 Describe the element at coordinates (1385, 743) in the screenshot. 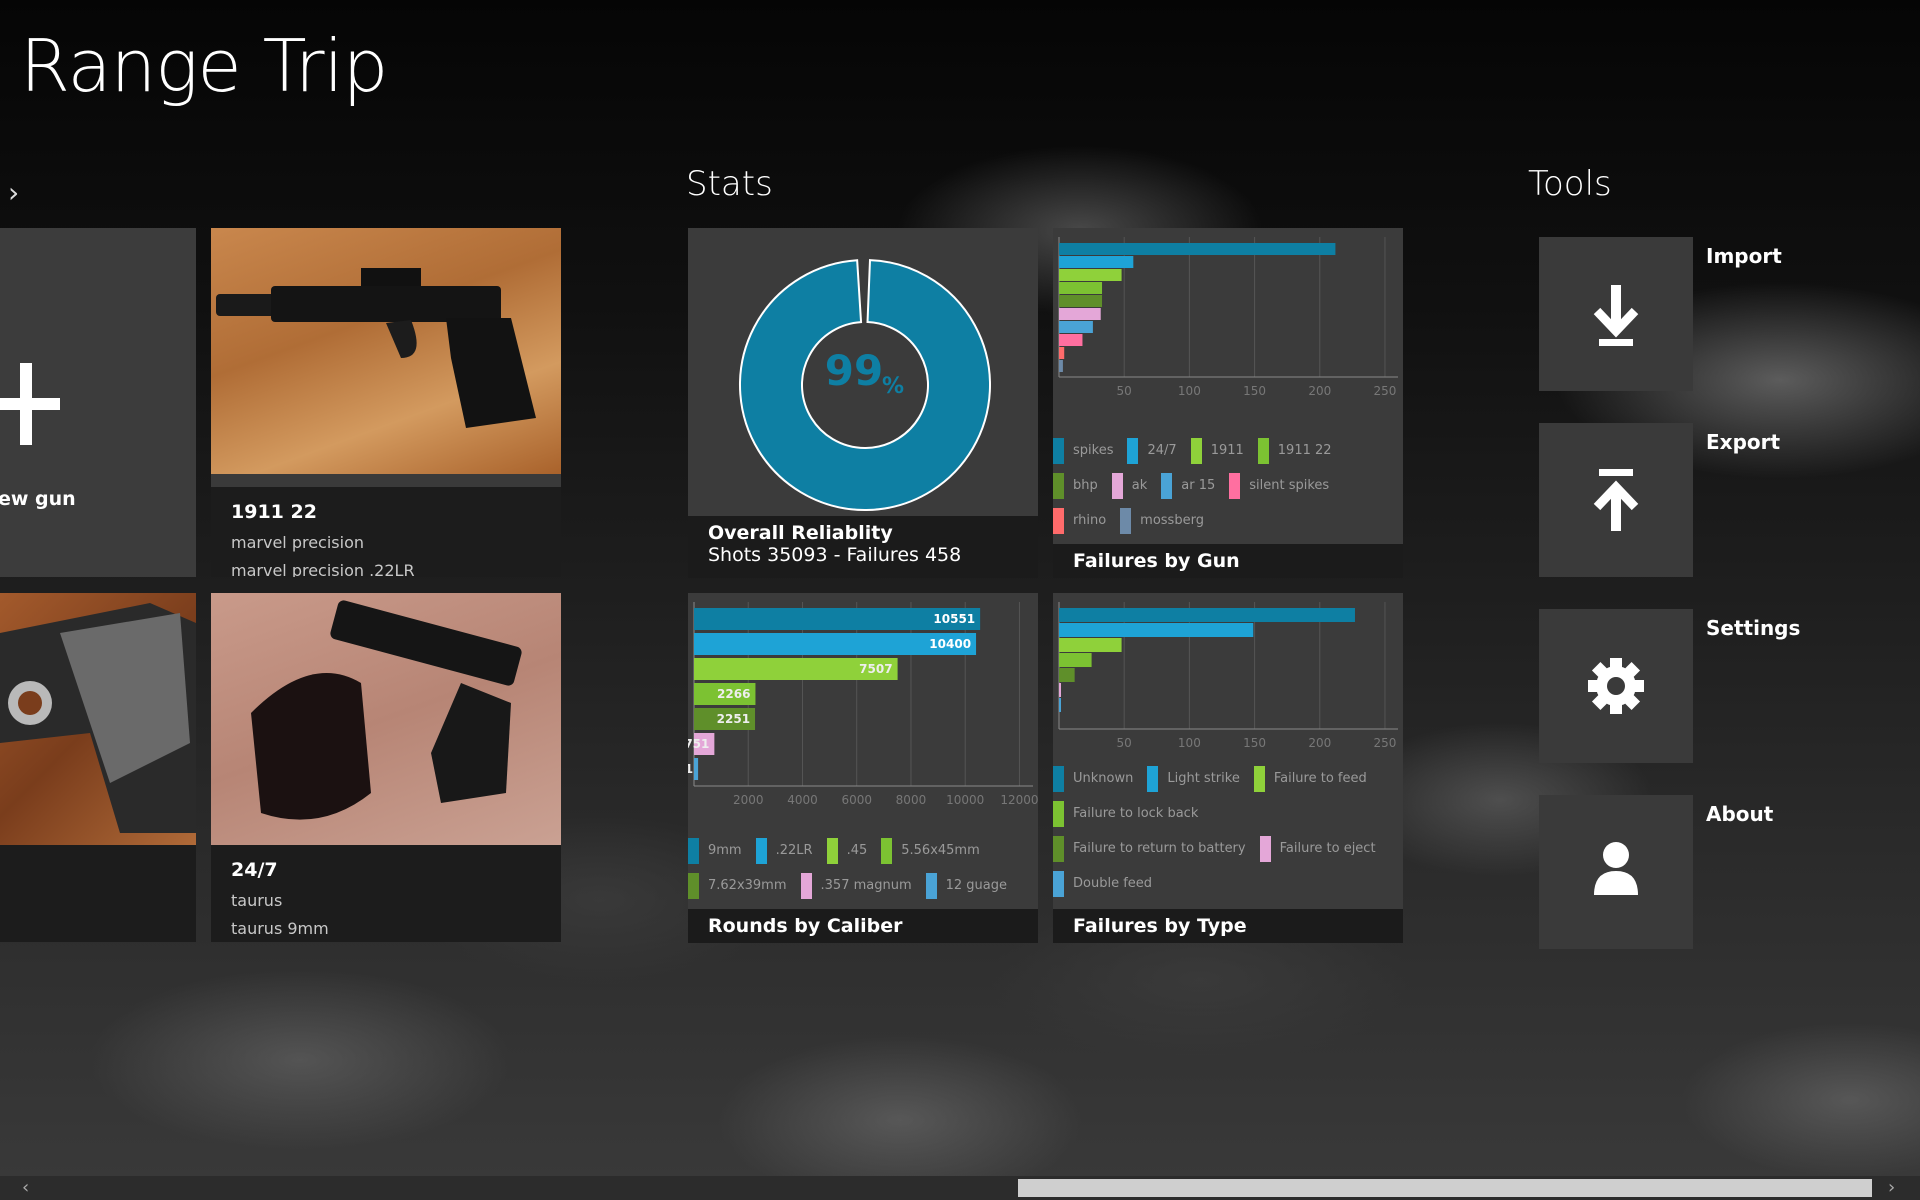

I see `x-tick-label: 250` at that location.